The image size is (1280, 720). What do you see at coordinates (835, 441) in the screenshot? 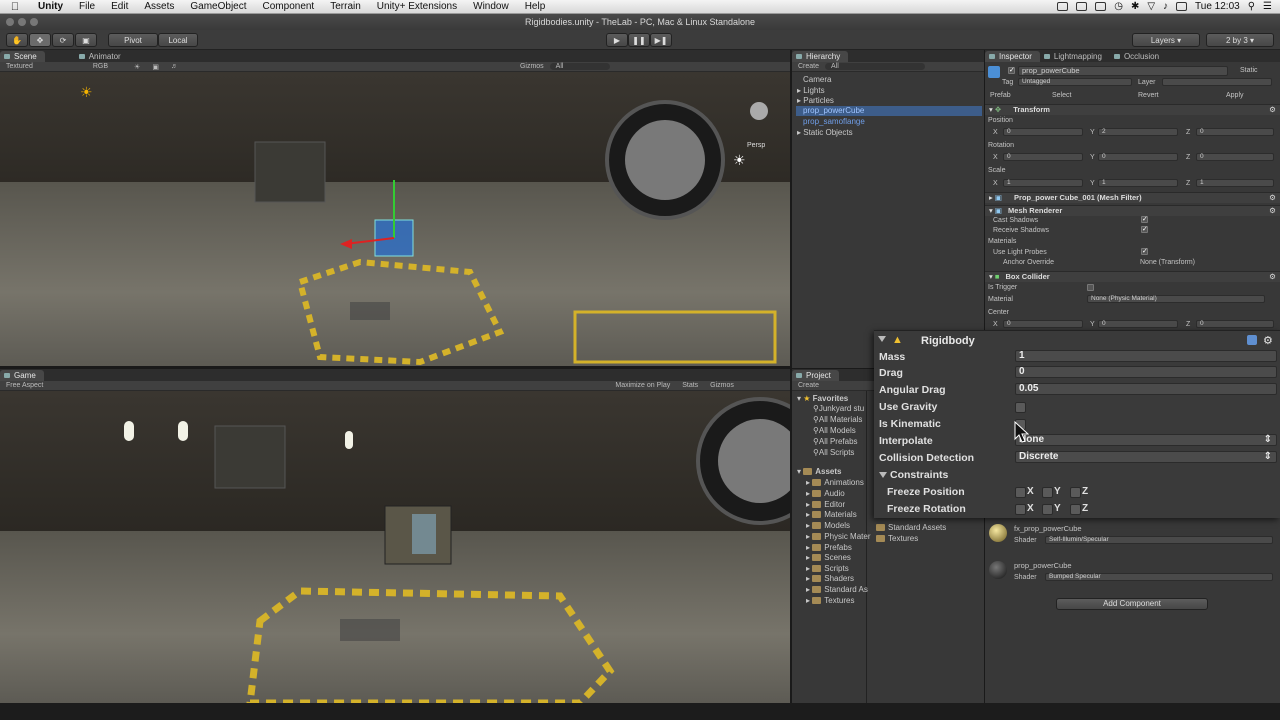
I see `favorite-item: ⚲All Prefabs` at bounding box center [835, 441].